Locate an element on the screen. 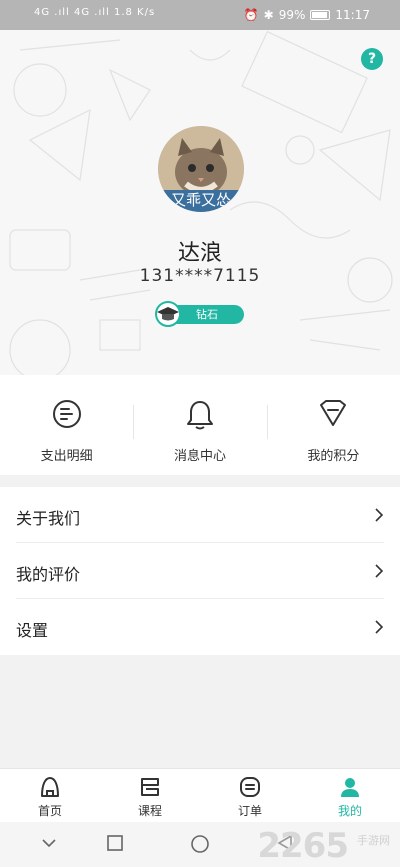  course-icon is located at coordinates (150, 787).